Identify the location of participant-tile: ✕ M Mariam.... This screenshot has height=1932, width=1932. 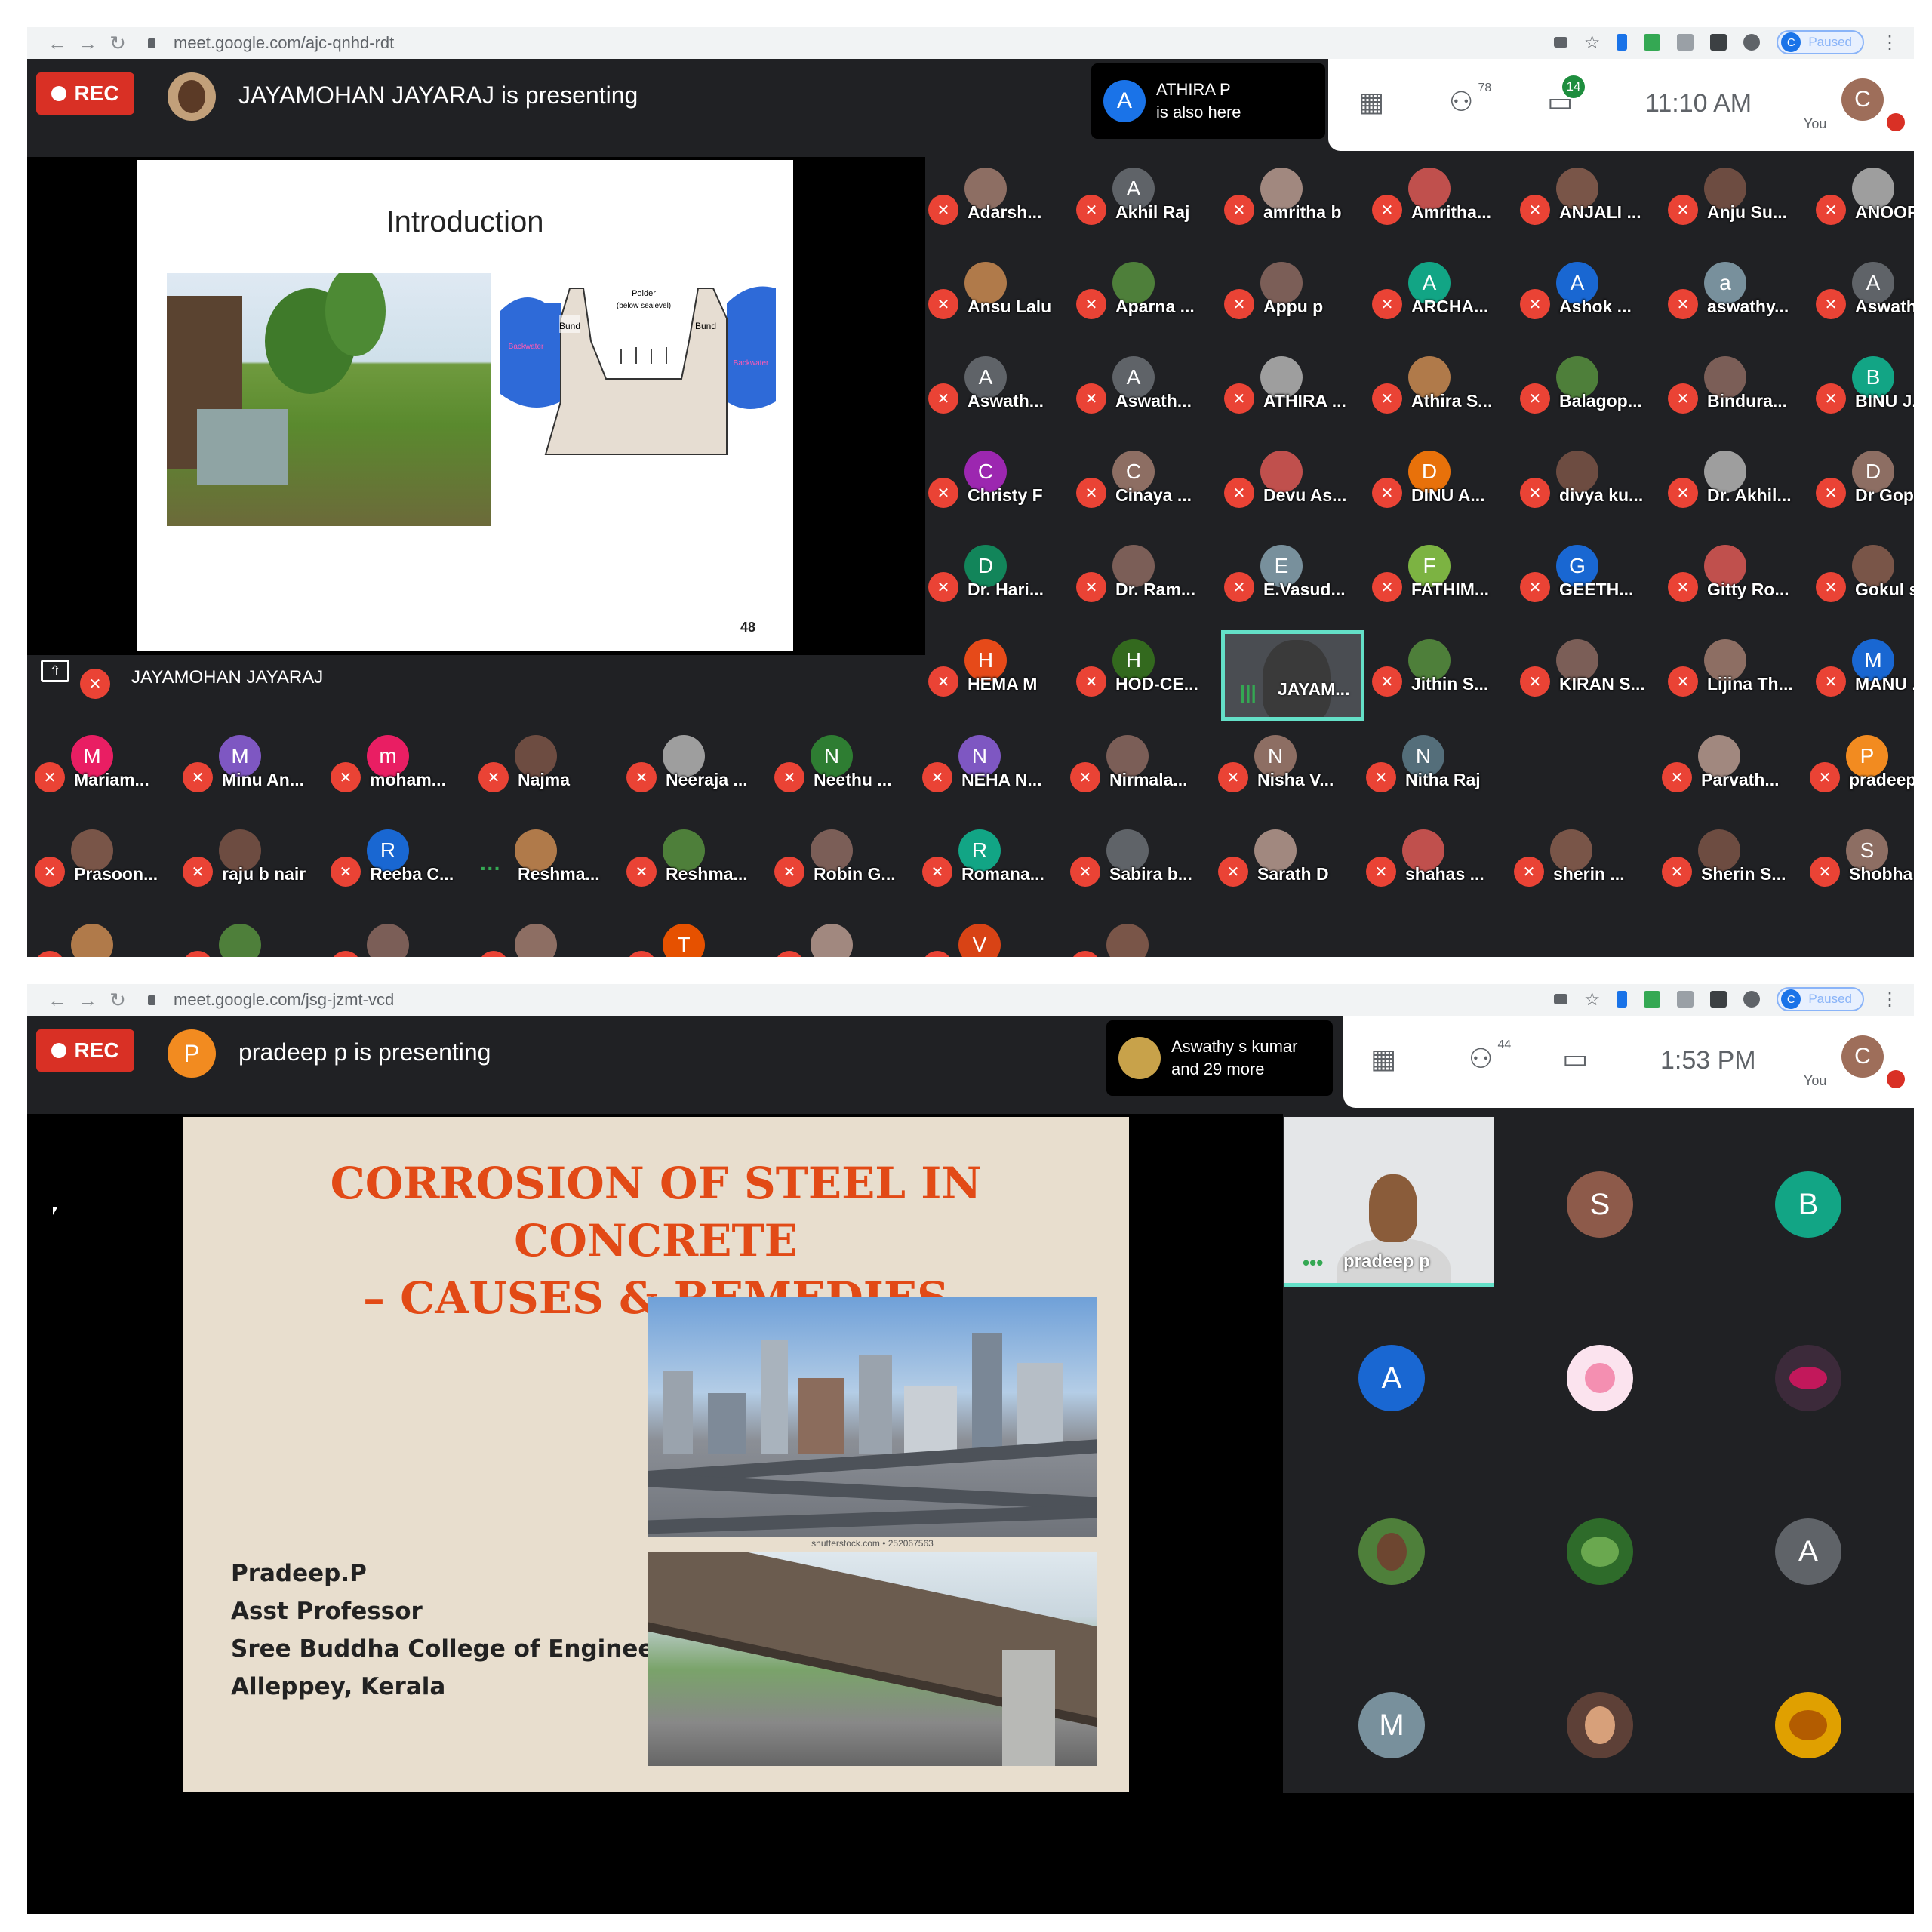
(103, 774).